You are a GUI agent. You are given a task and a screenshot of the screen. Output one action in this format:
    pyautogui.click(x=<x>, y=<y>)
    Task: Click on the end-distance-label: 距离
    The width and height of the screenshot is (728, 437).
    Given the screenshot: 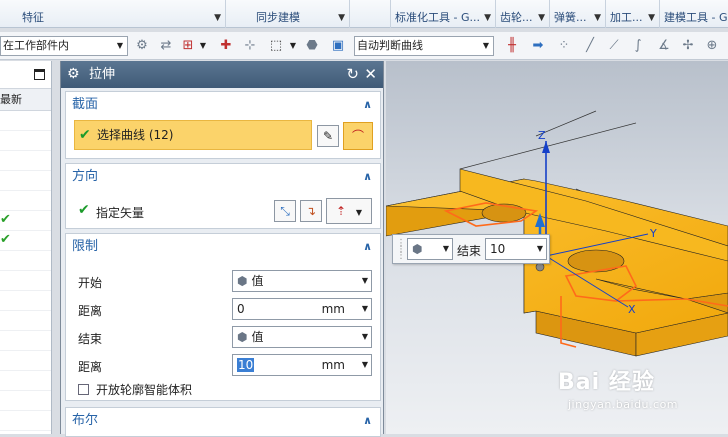 What is the action you would take?
    pyautogui.click(x=90, y=367)
    